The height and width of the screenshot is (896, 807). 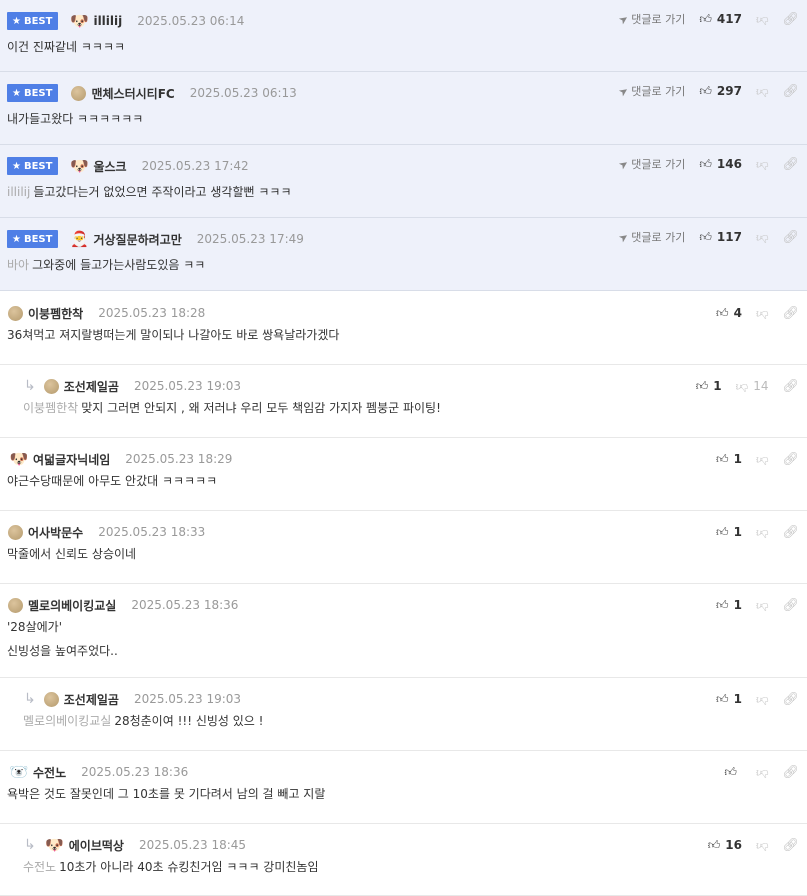 I want to click on upvote-count: 1, so click(x=737, y=459).